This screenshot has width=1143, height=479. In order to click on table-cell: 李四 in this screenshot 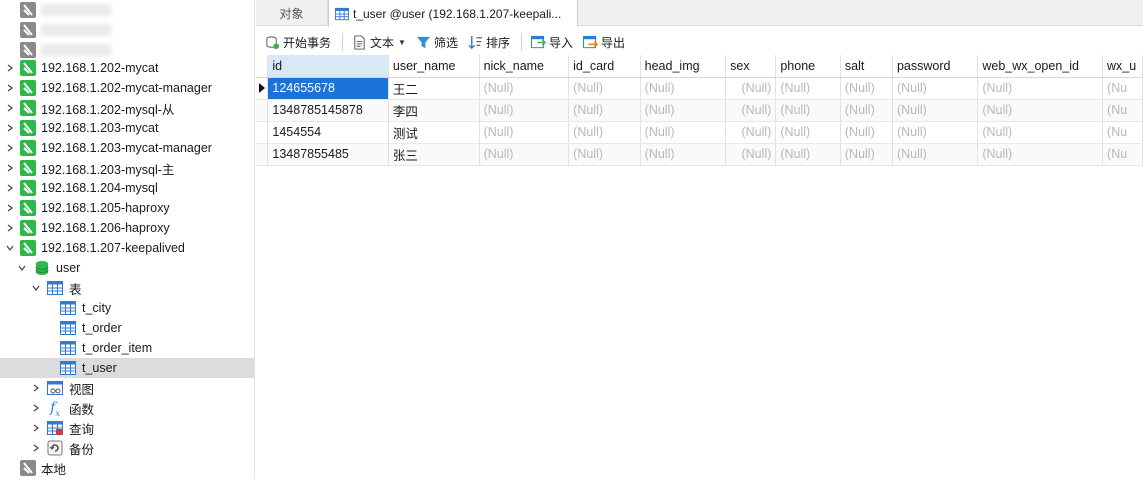, I will do `click(434, 110)`.